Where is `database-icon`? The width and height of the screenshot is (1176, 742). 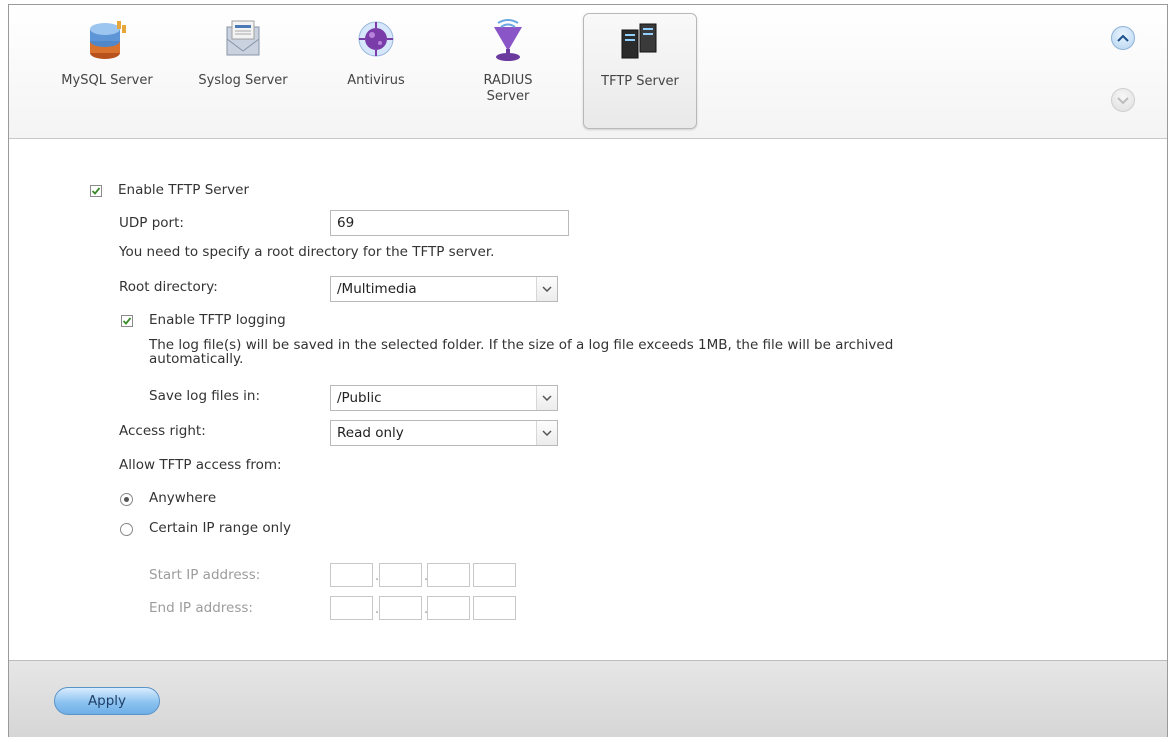
database-icon is located at coordinates (107, 42).